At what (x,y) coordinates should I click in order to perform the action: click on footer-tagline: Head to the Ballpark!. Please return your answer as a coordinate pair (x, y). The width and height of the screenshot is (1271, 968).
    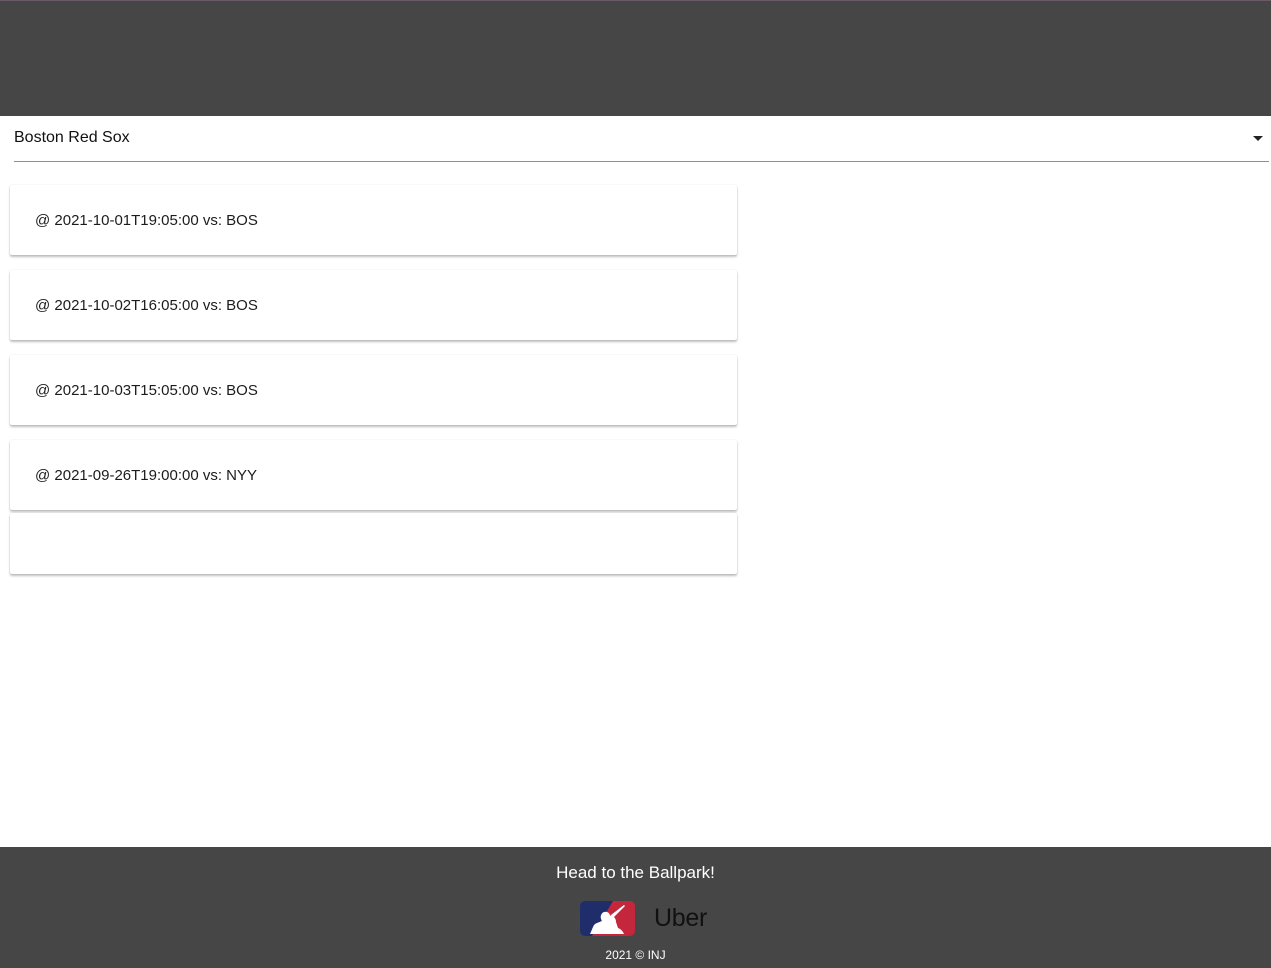
    Looking at the image, I should click on (635, 872).